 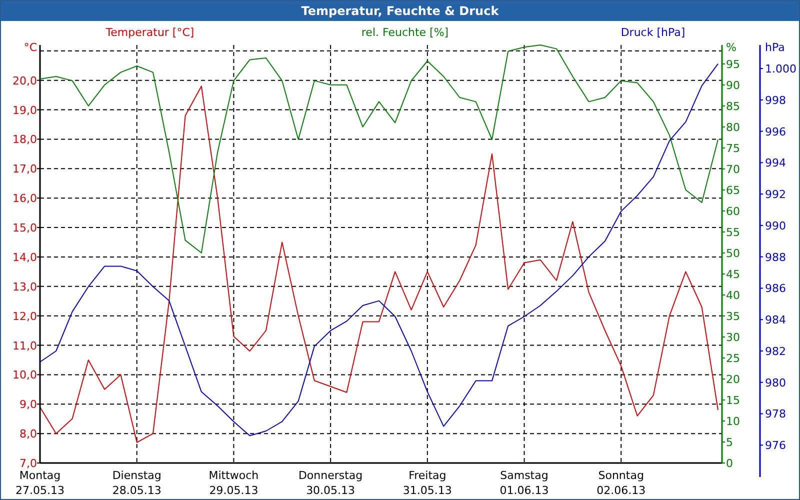 What do you see at coordinates (524, 475) in the screenshot?
I see `day-label: Samstag` at bounding box center [524, 475].